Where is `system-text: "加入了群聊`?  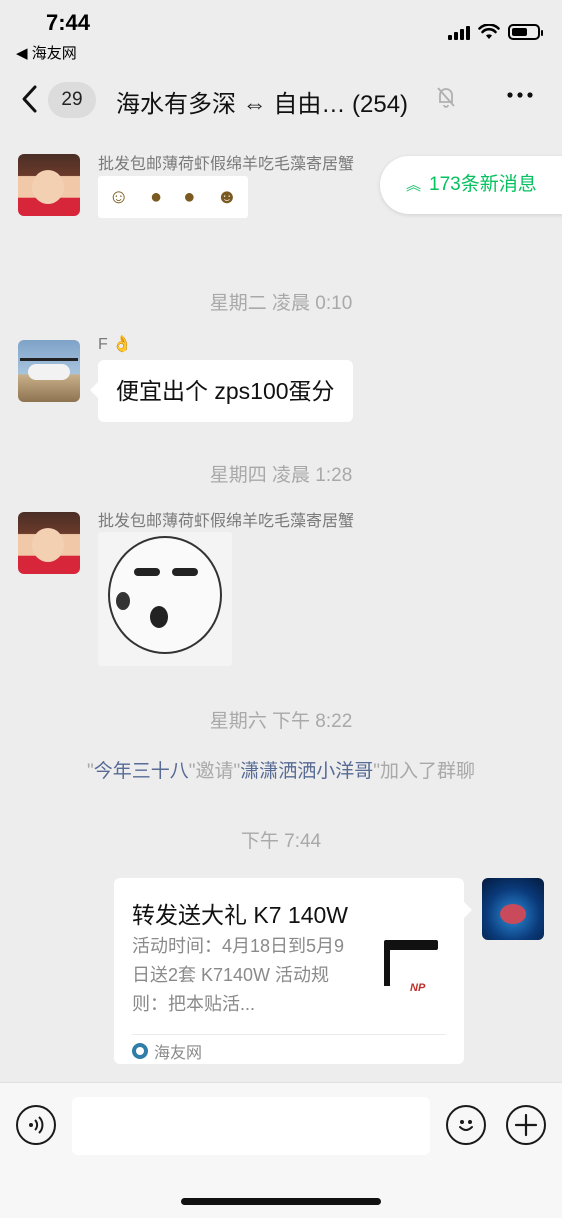
system-text: "加入了群聊 is located at coordinates (424, 771).